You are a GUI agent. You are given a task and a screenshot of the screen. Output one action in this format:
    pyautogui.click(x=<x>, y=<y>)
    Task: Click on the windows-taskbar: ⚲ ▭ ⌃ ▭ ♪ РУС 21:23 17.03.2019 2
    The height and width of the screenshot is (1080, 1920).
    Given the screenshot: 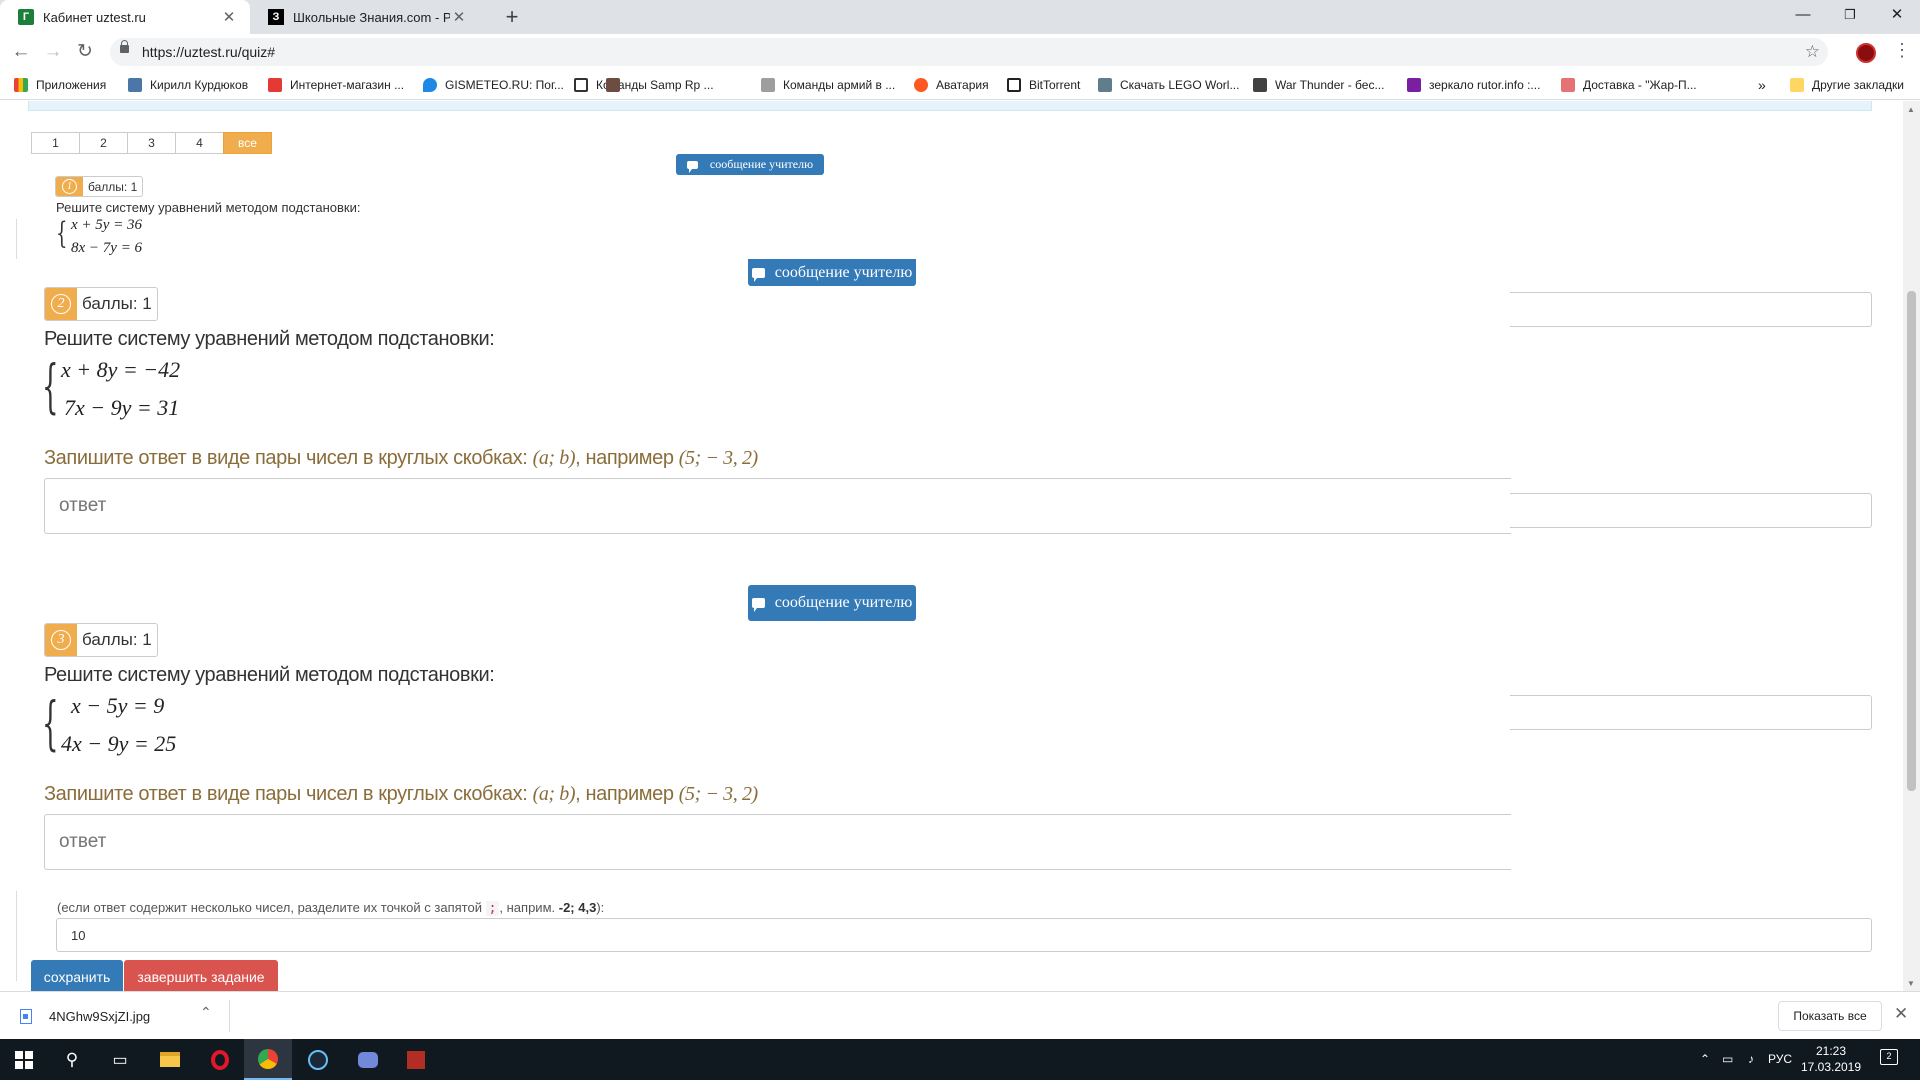 What is the action you would take?
    pyautogui.click(x=960, y=1059)
    